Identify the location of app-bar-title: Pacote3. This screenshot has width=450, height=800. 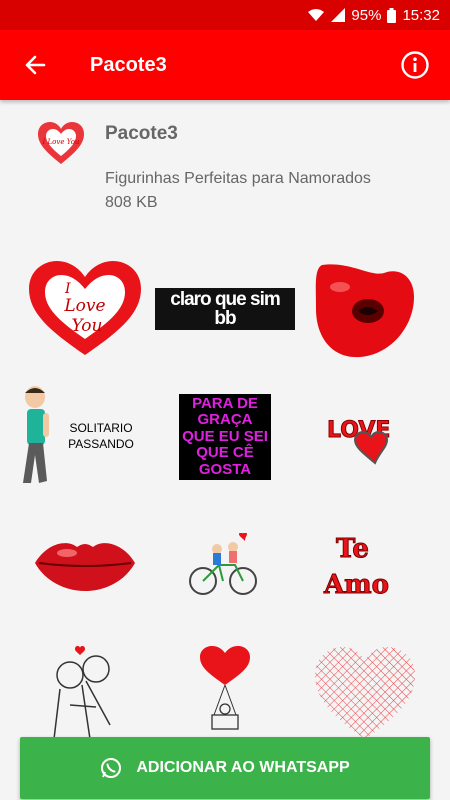
(128, 64).